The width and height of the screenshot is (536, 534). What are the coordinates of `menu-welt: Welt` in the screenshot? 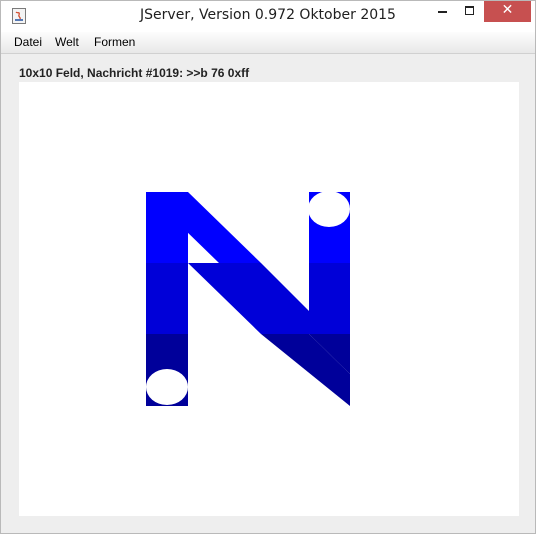 It's located at (67, 42).